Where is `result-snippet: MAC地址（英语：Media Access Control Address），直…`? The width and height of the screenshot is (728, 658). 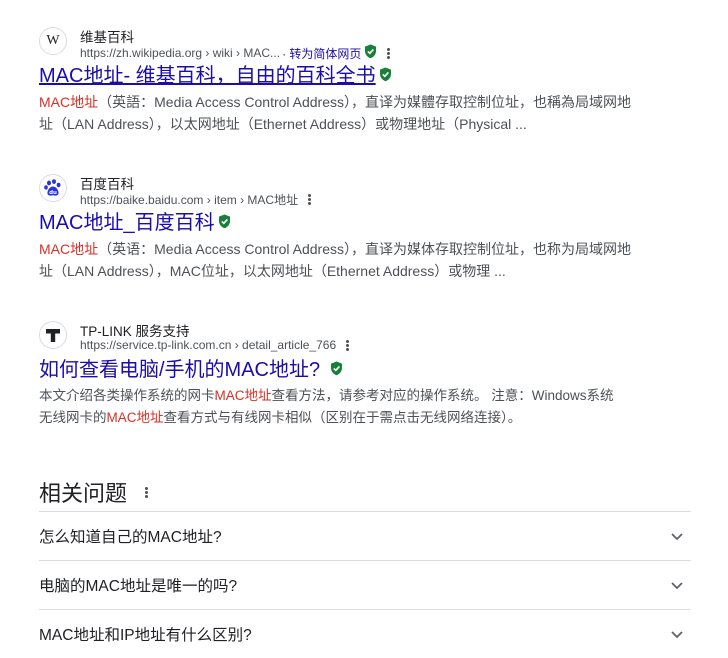
result-snippet: MAC地址（英语：Media Access Control Address），直… is located at coordinates (344, 260).